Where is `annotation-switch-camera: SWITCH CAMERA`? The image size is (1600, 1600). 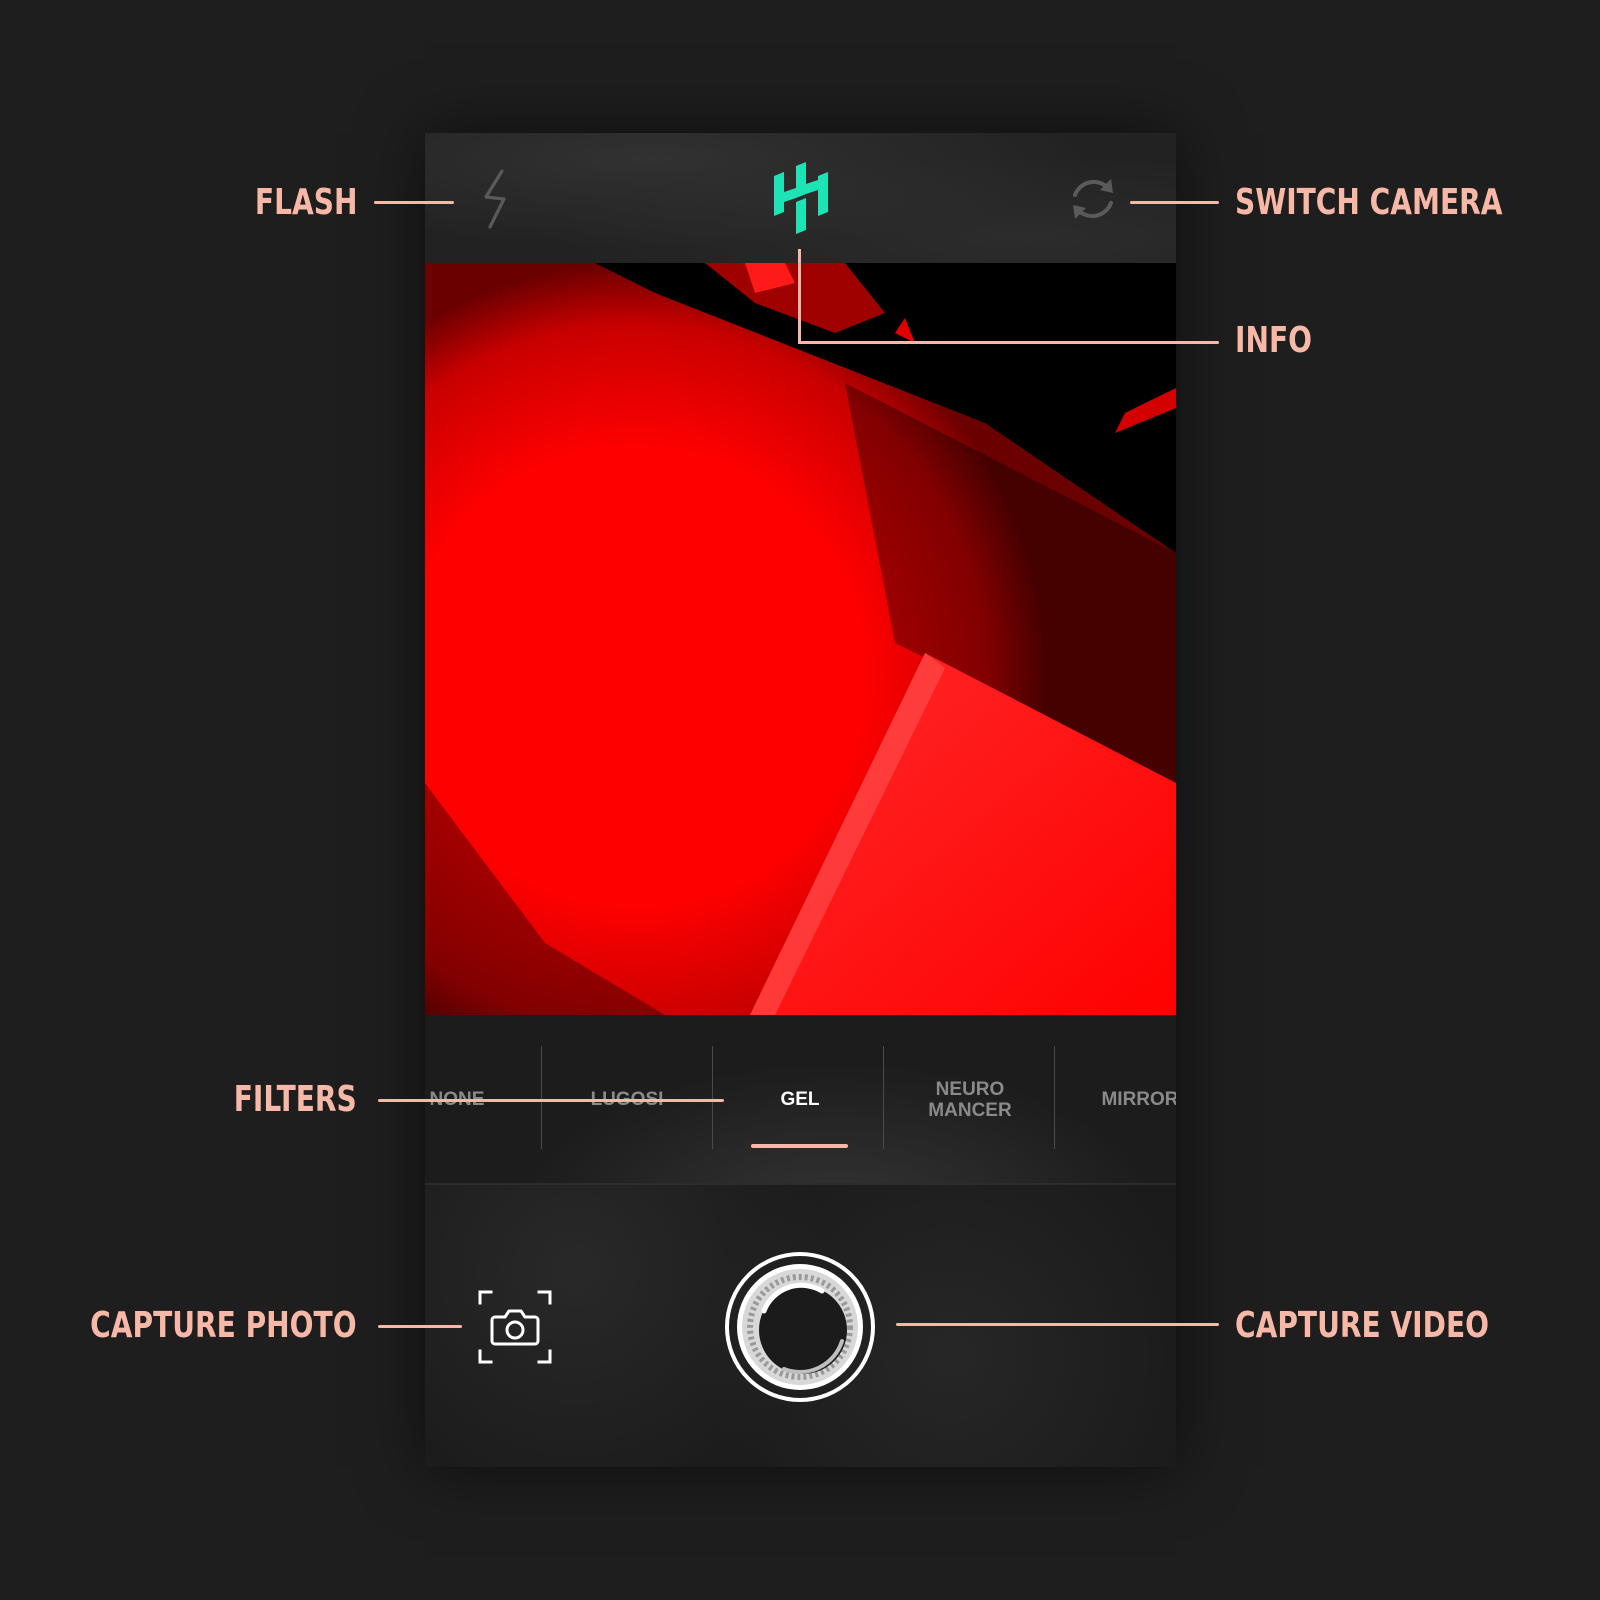
annotation-switch-camera: SWITCH CAMERA is located at coordinates (1369, 202).